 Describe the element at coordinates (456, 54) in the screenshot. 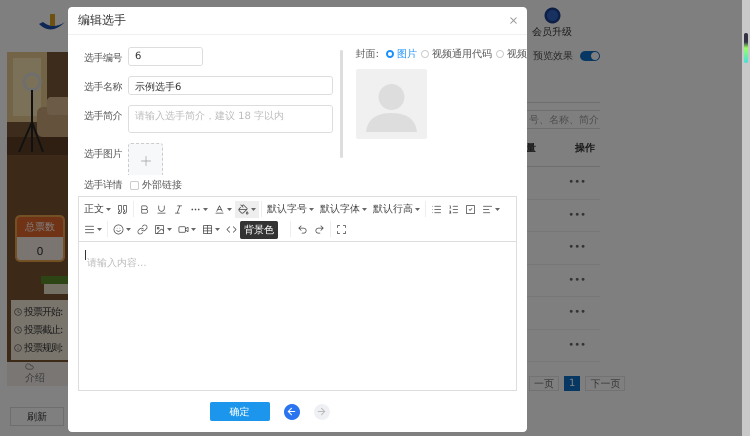

I see `cover-radio: 视频通用代码` at that location.